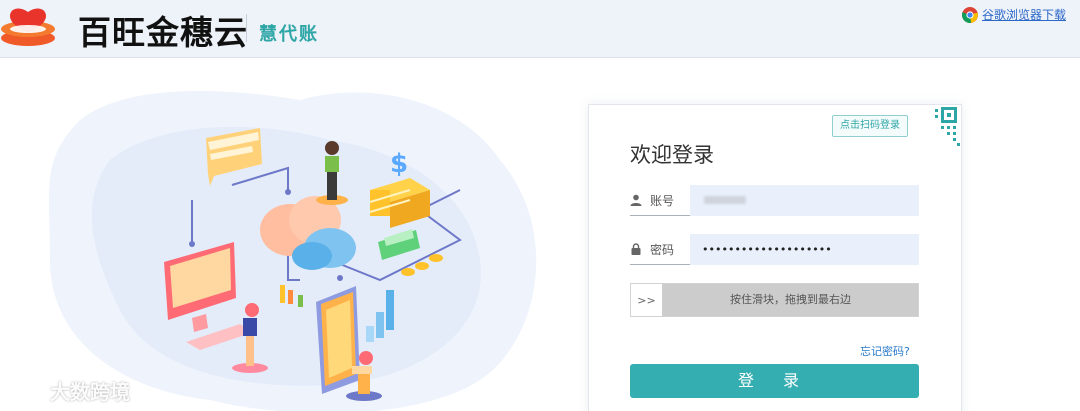 The image size is (1080, 411). I want to click on forgot-password-link: 忘记密码?, so click(885, 351).